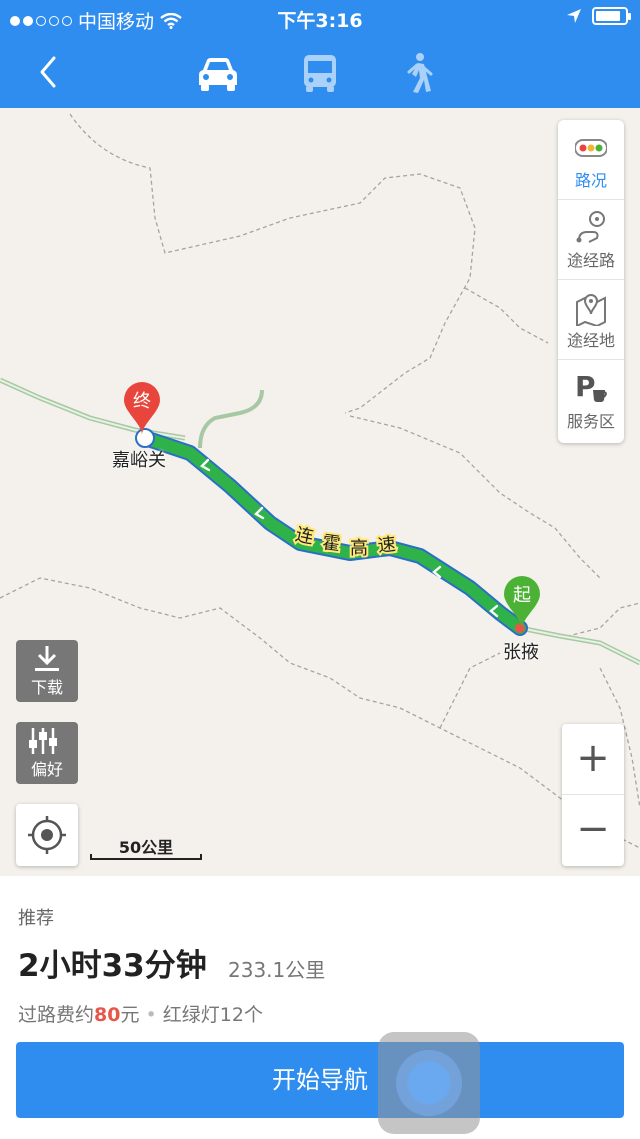  I want to click on bus-mode-tab, so click(320, 73).